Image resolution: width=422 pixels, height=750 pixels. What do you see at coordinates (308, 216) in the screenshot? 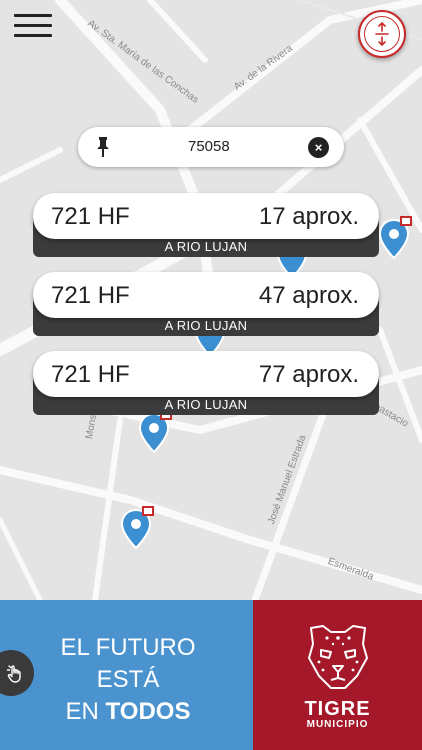
I see `arrival-eta: 17 aprox.` at bounding box center [308, 216].